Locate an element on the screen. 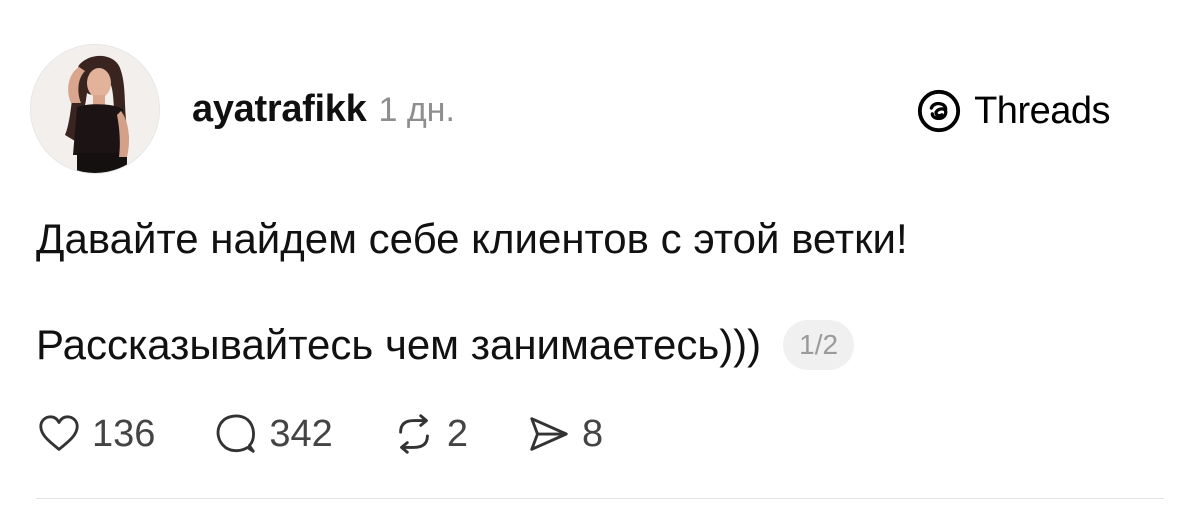 The image size is (1200, 514). repost-icon is located at coordinates (413, 434).